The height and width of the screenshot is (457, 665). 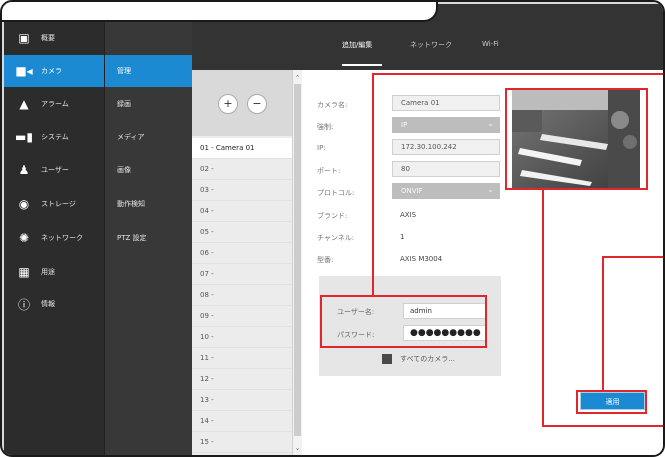 What do you see at coordinates (242, 274) in the screenshot?
I see `camera-list-item: 07 -` at bounding box center [242, 274].